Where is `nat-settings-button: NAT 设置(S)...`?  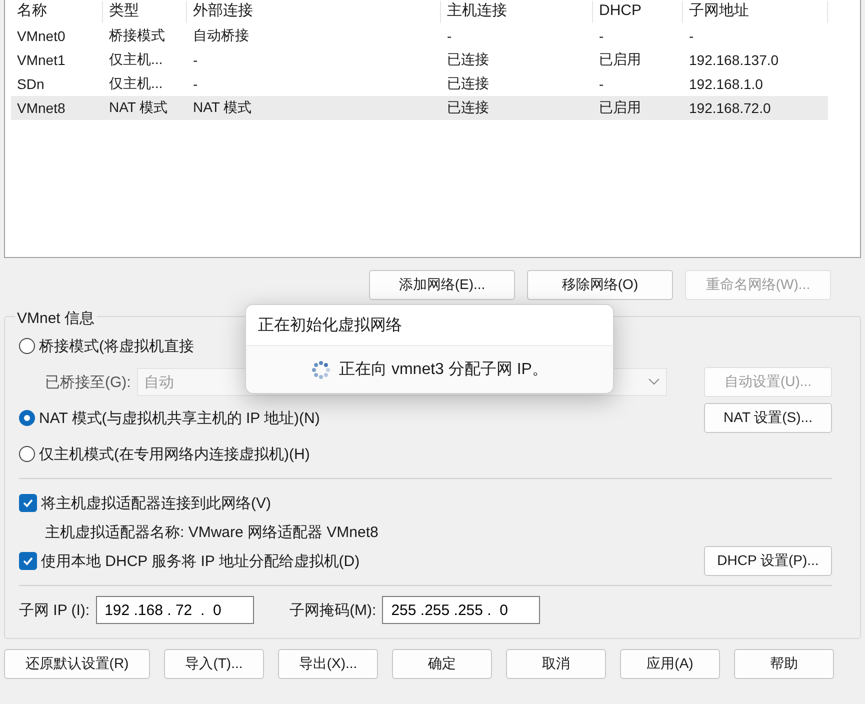
nat-settings-button: NAT 设置(S)... is located at coordinates (768, 418).